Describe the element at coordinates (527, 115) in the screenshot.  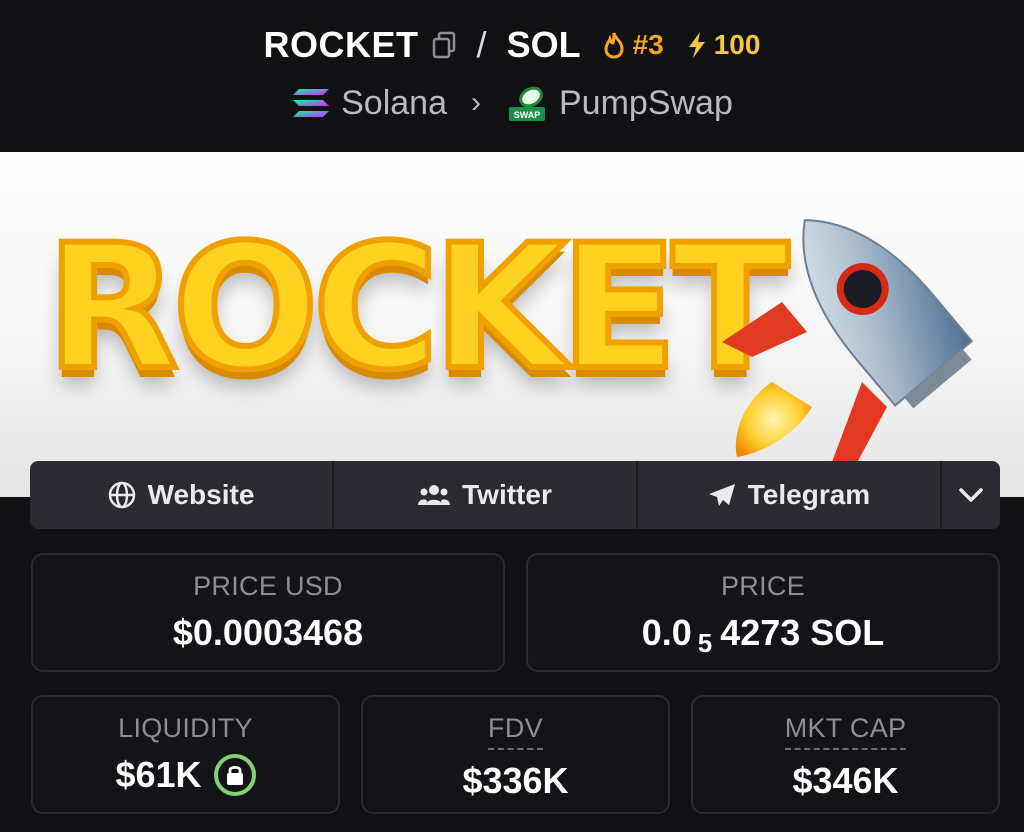
I see `dex-badge-text: SWAP` at that location.